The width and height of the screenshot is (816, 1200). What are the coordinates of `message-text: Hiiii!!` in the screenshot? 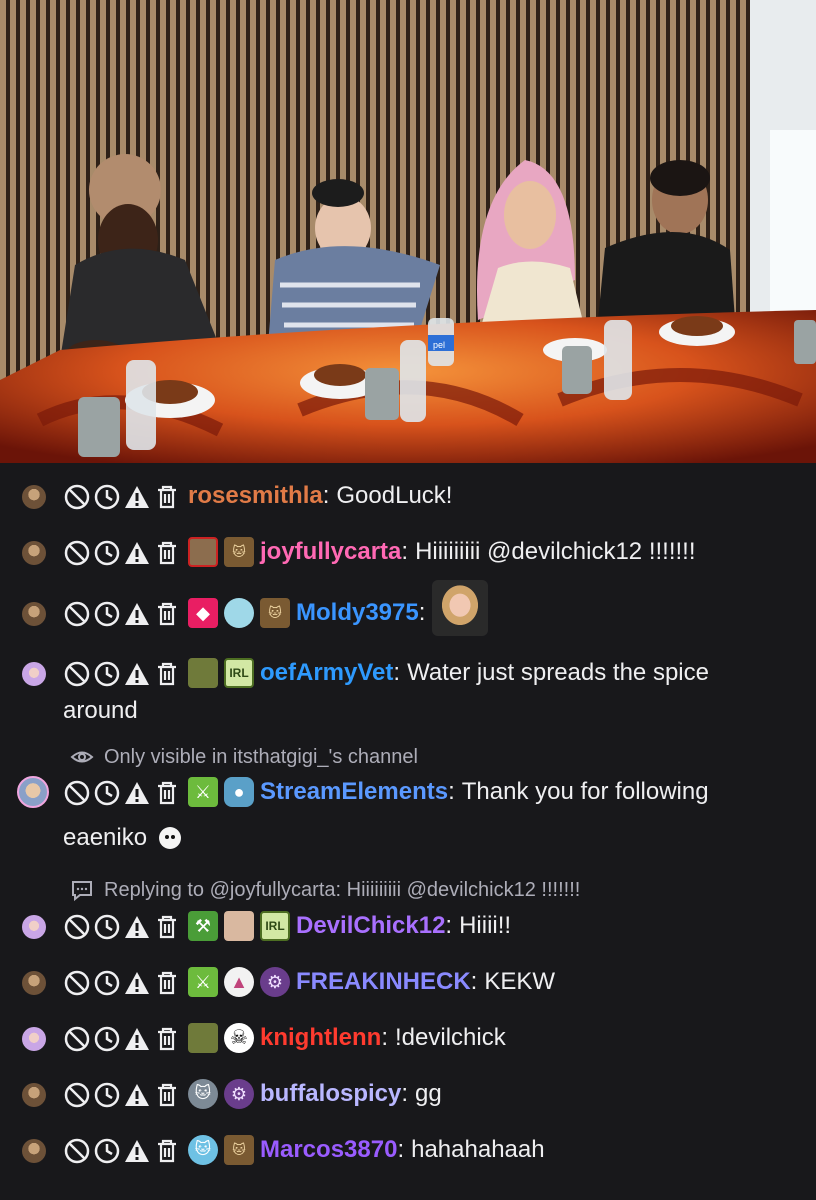 It's located at (485, 925).